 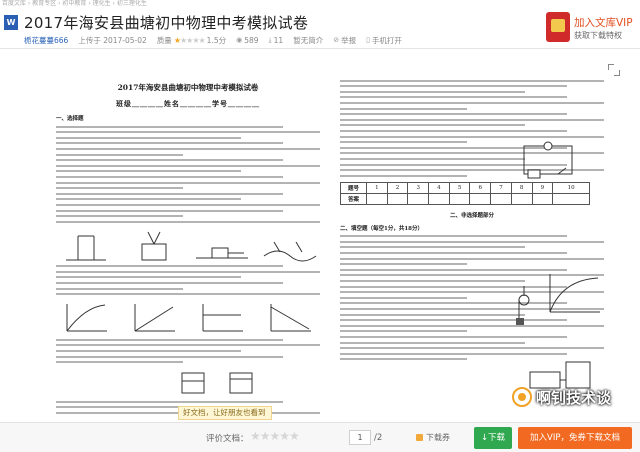 I want to click on warning-icon: ⊘, so click(x=336, y=40).